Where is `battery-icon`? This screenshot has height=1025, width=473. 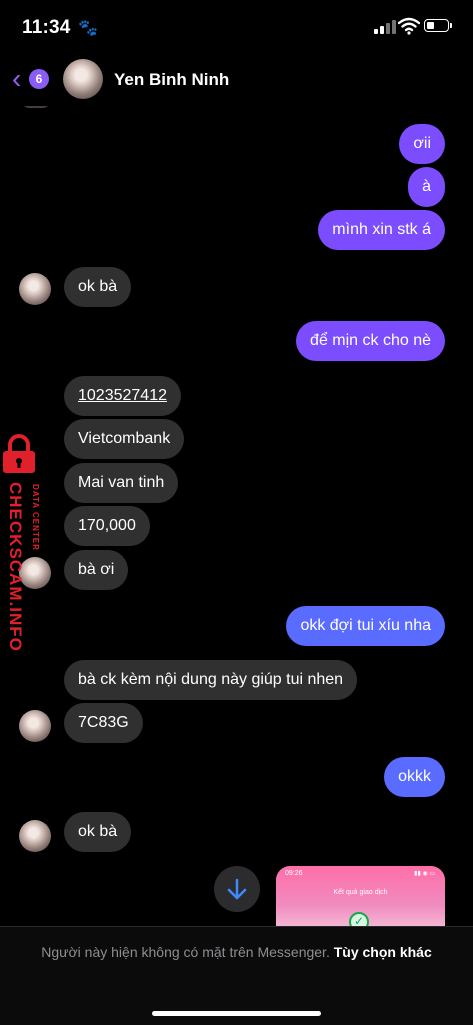
battery-icon is located at coordinates (438, 25).